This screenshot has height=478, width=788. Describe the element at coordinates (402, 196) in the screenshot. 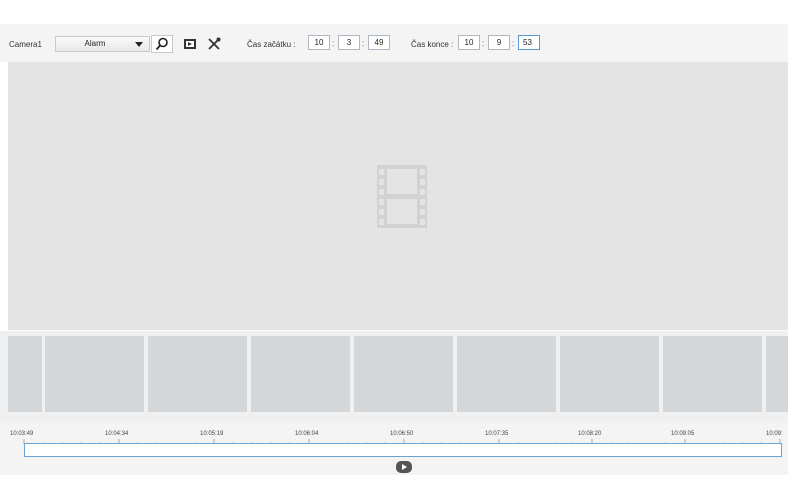

I see `film-strip-icon` at that location.